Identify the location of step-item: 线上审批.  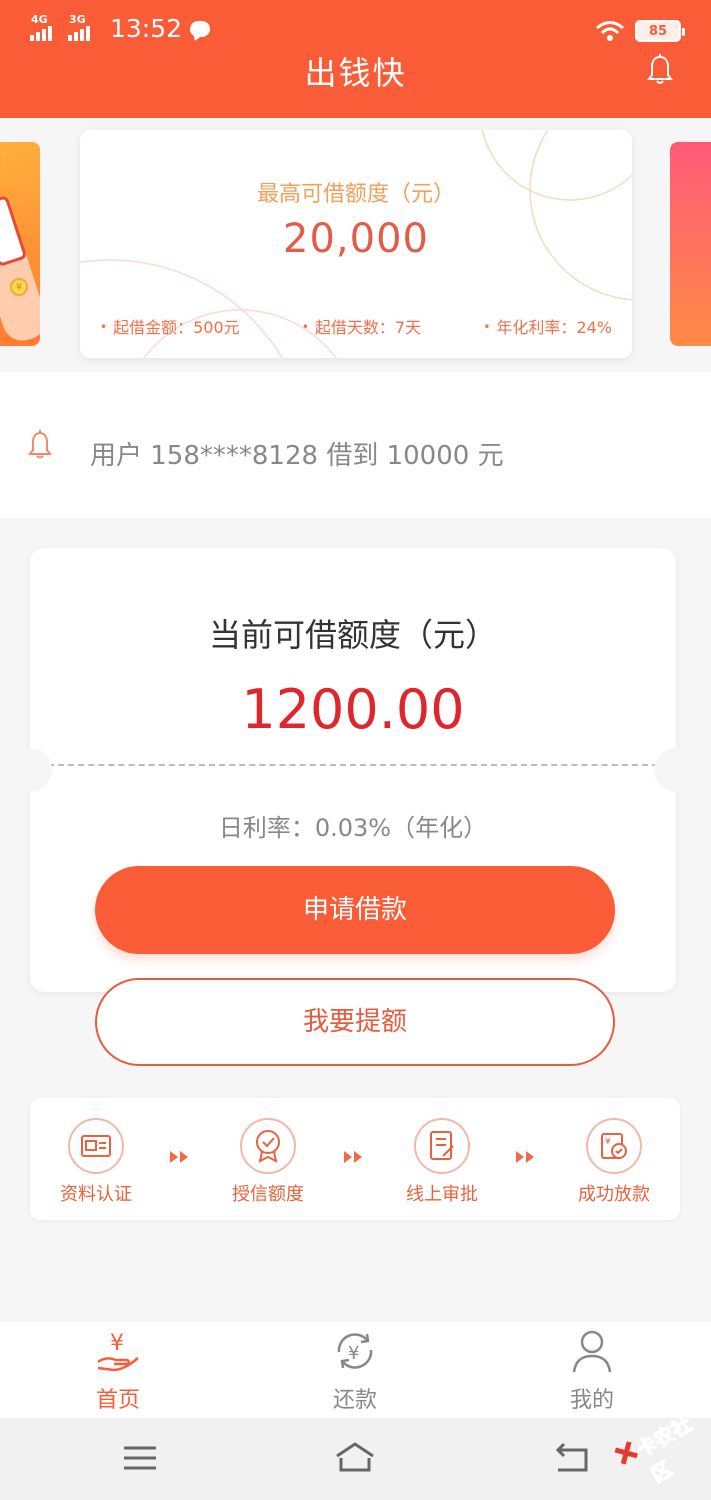
(442, 1162).